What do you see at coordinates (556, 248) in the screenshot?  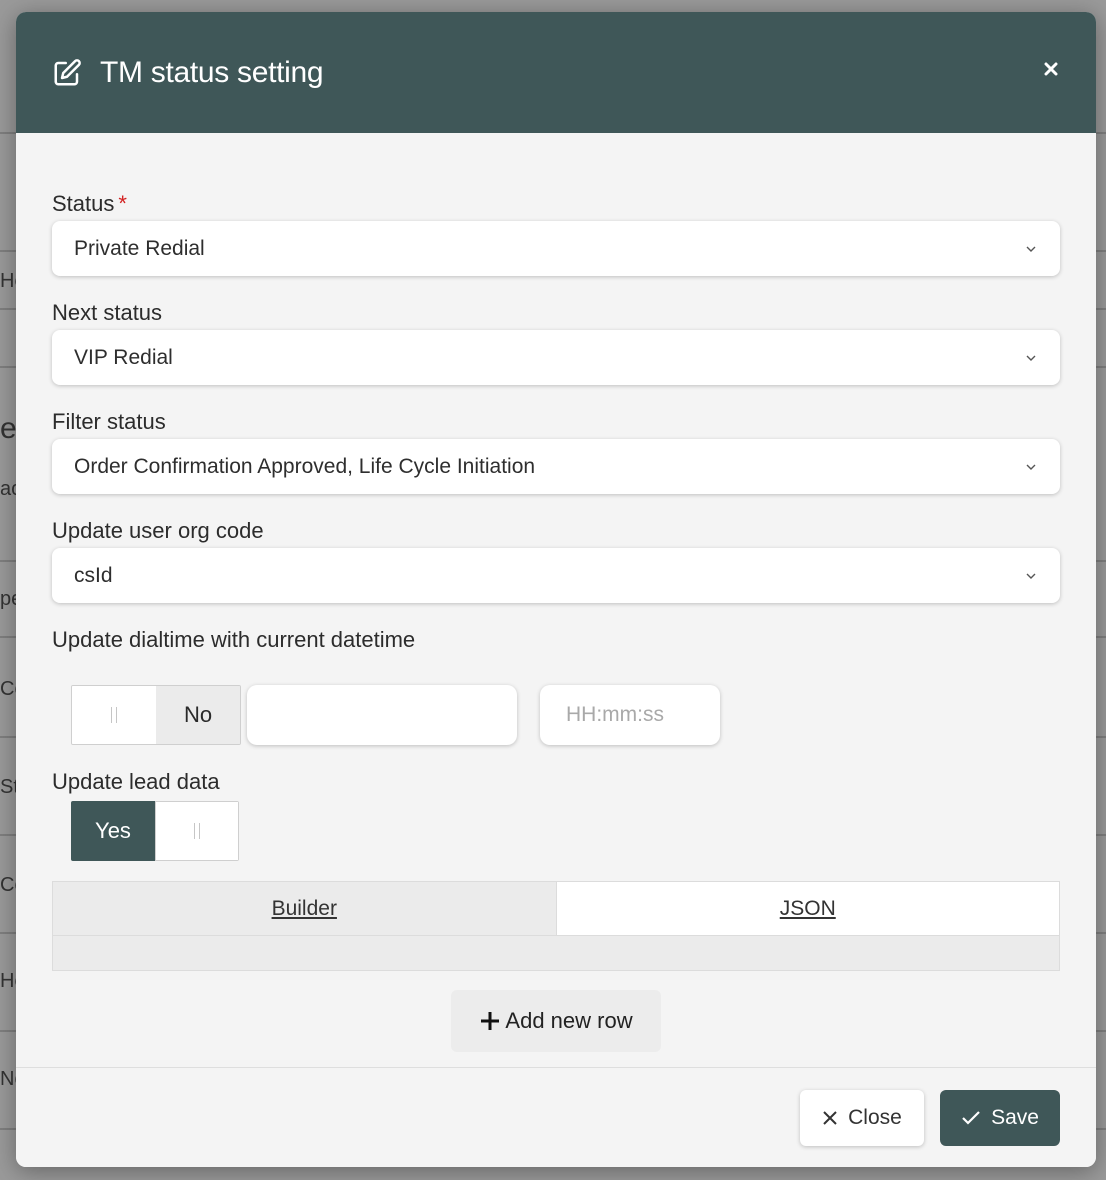 I see `status-select: Private Redial` at bounding box center [556, 248].